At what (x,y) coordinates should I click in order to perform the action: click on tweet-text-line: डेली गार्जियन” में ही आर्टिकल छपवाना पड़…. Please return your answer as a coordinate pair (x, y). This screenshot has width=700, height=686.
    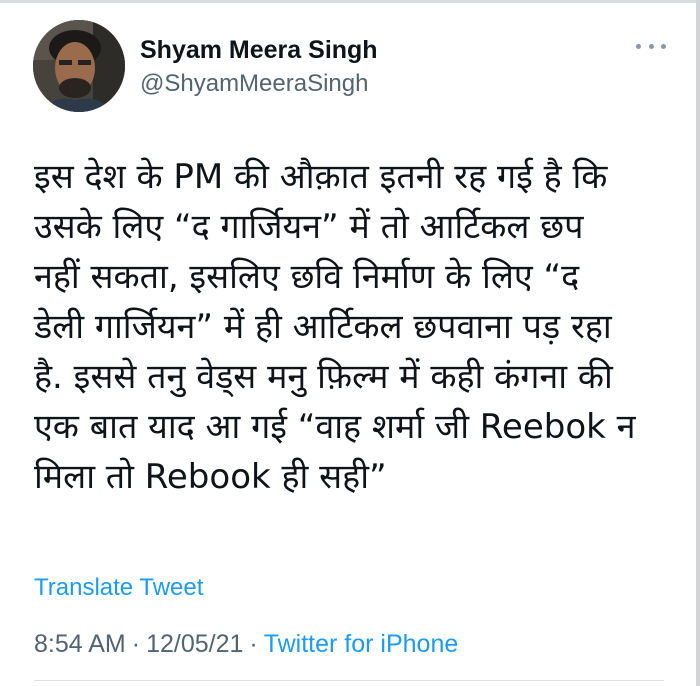
    Looking at the image, I should click on (323, 327).